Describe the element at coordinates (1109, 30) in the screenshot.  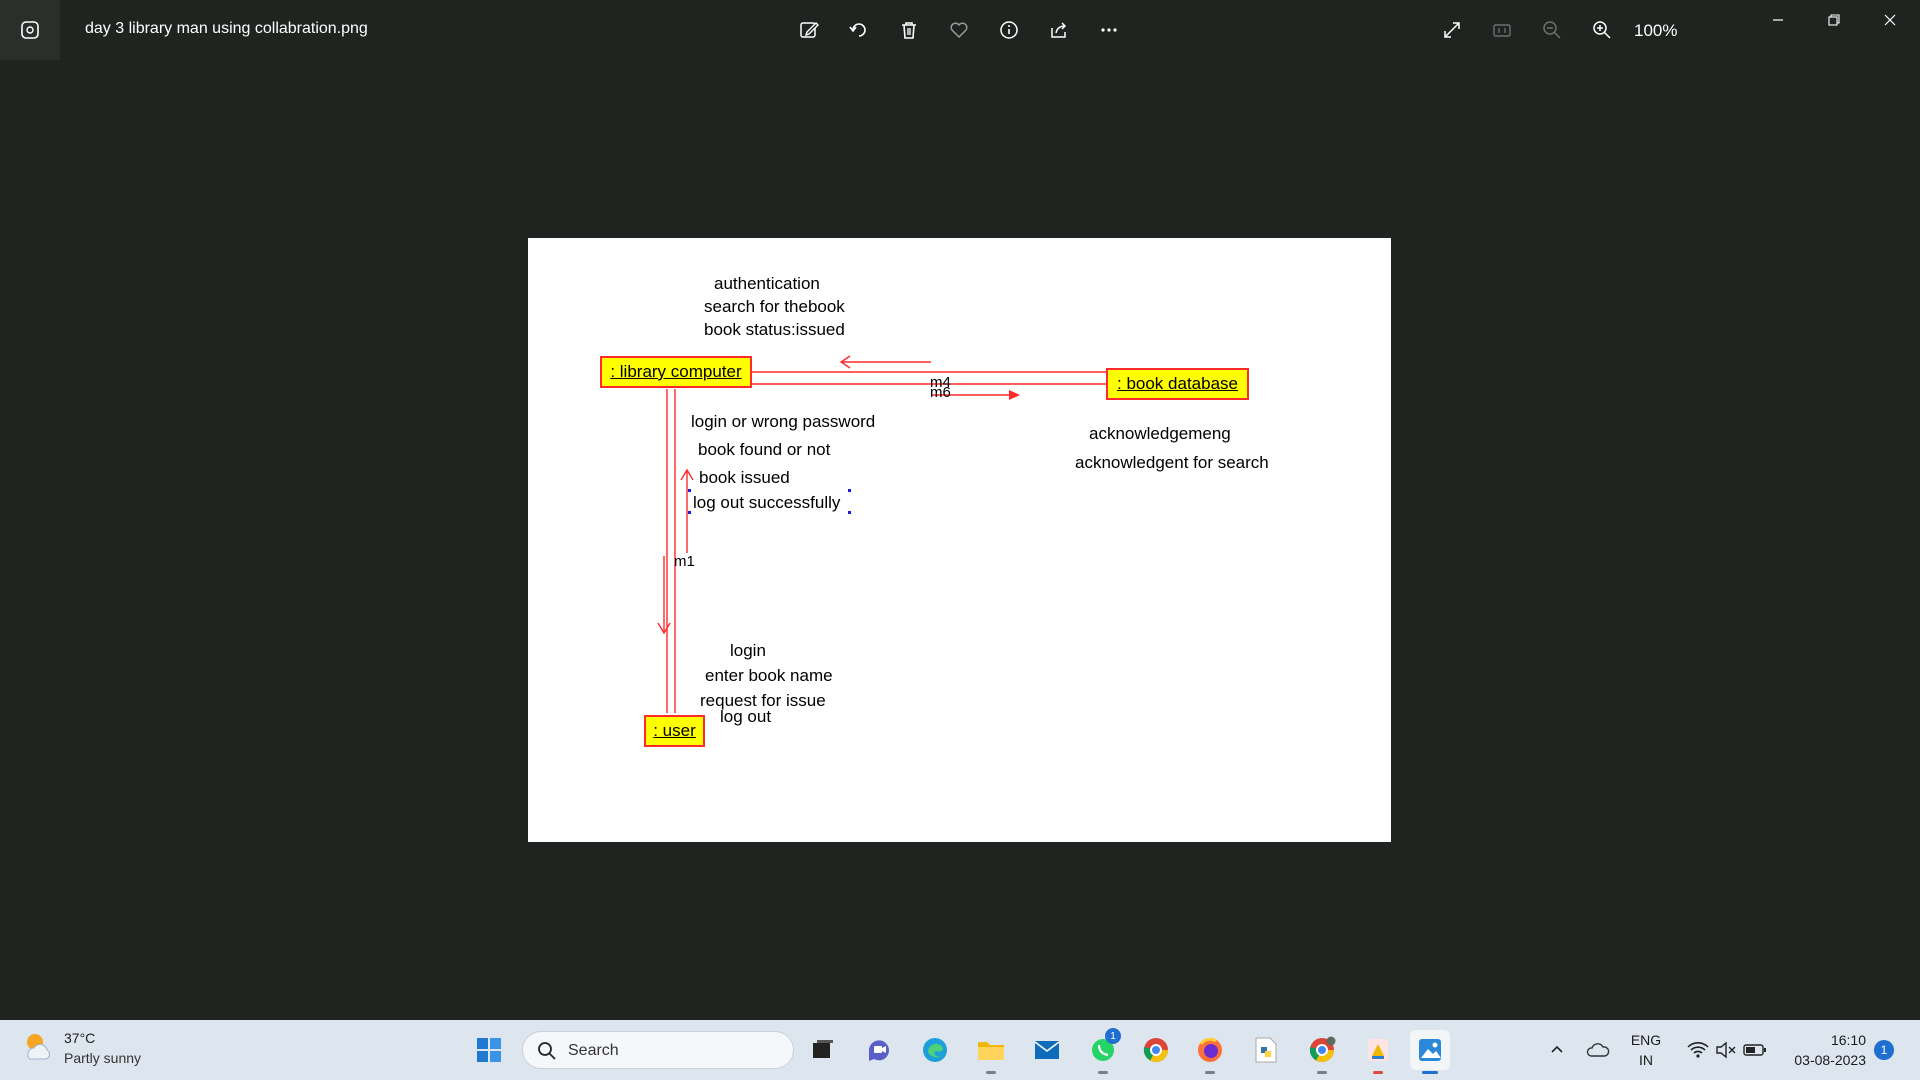
I see `more-icon` at that location.